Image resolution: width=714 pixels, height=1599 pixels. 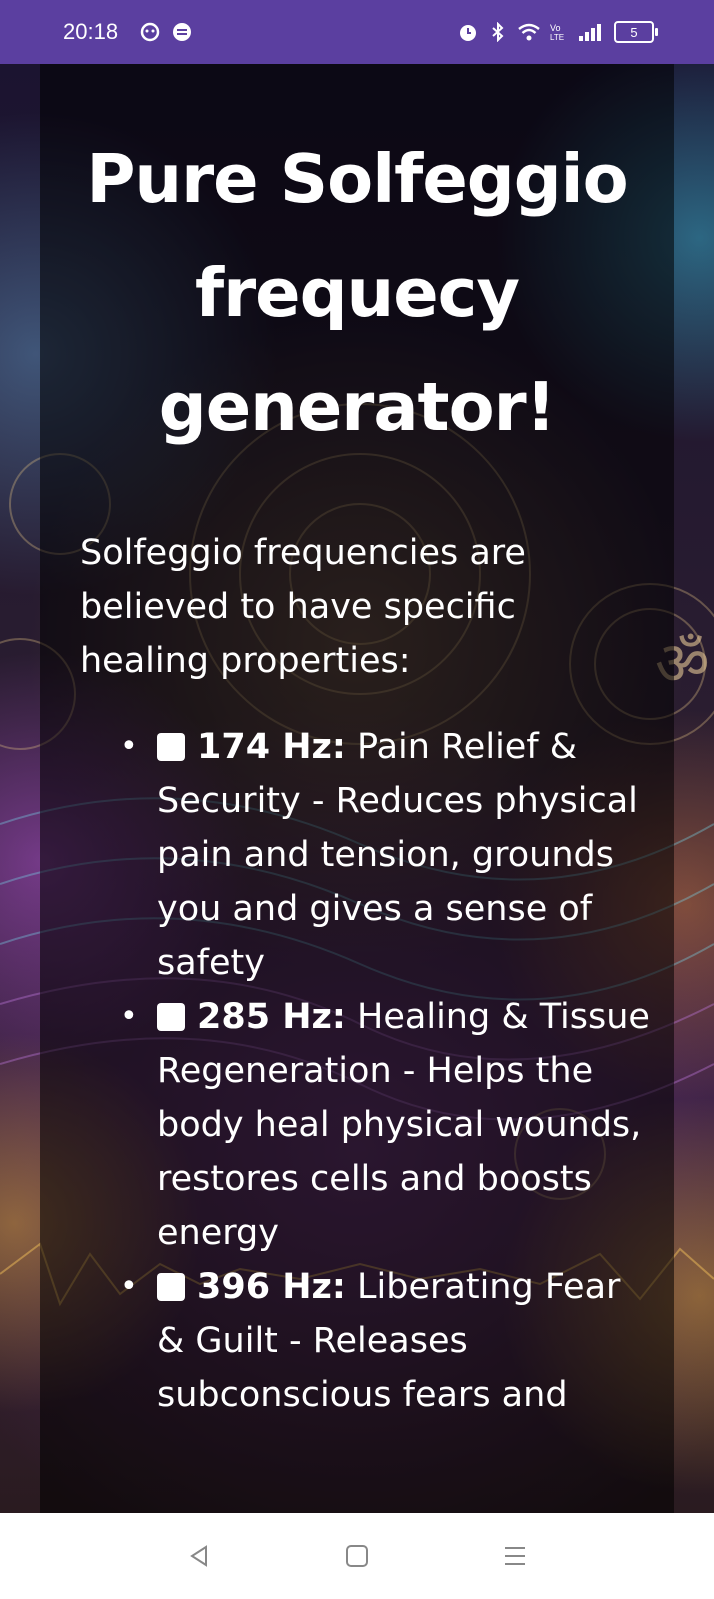 I want to click on status-time: 20:18, so click(x=91, y=31).